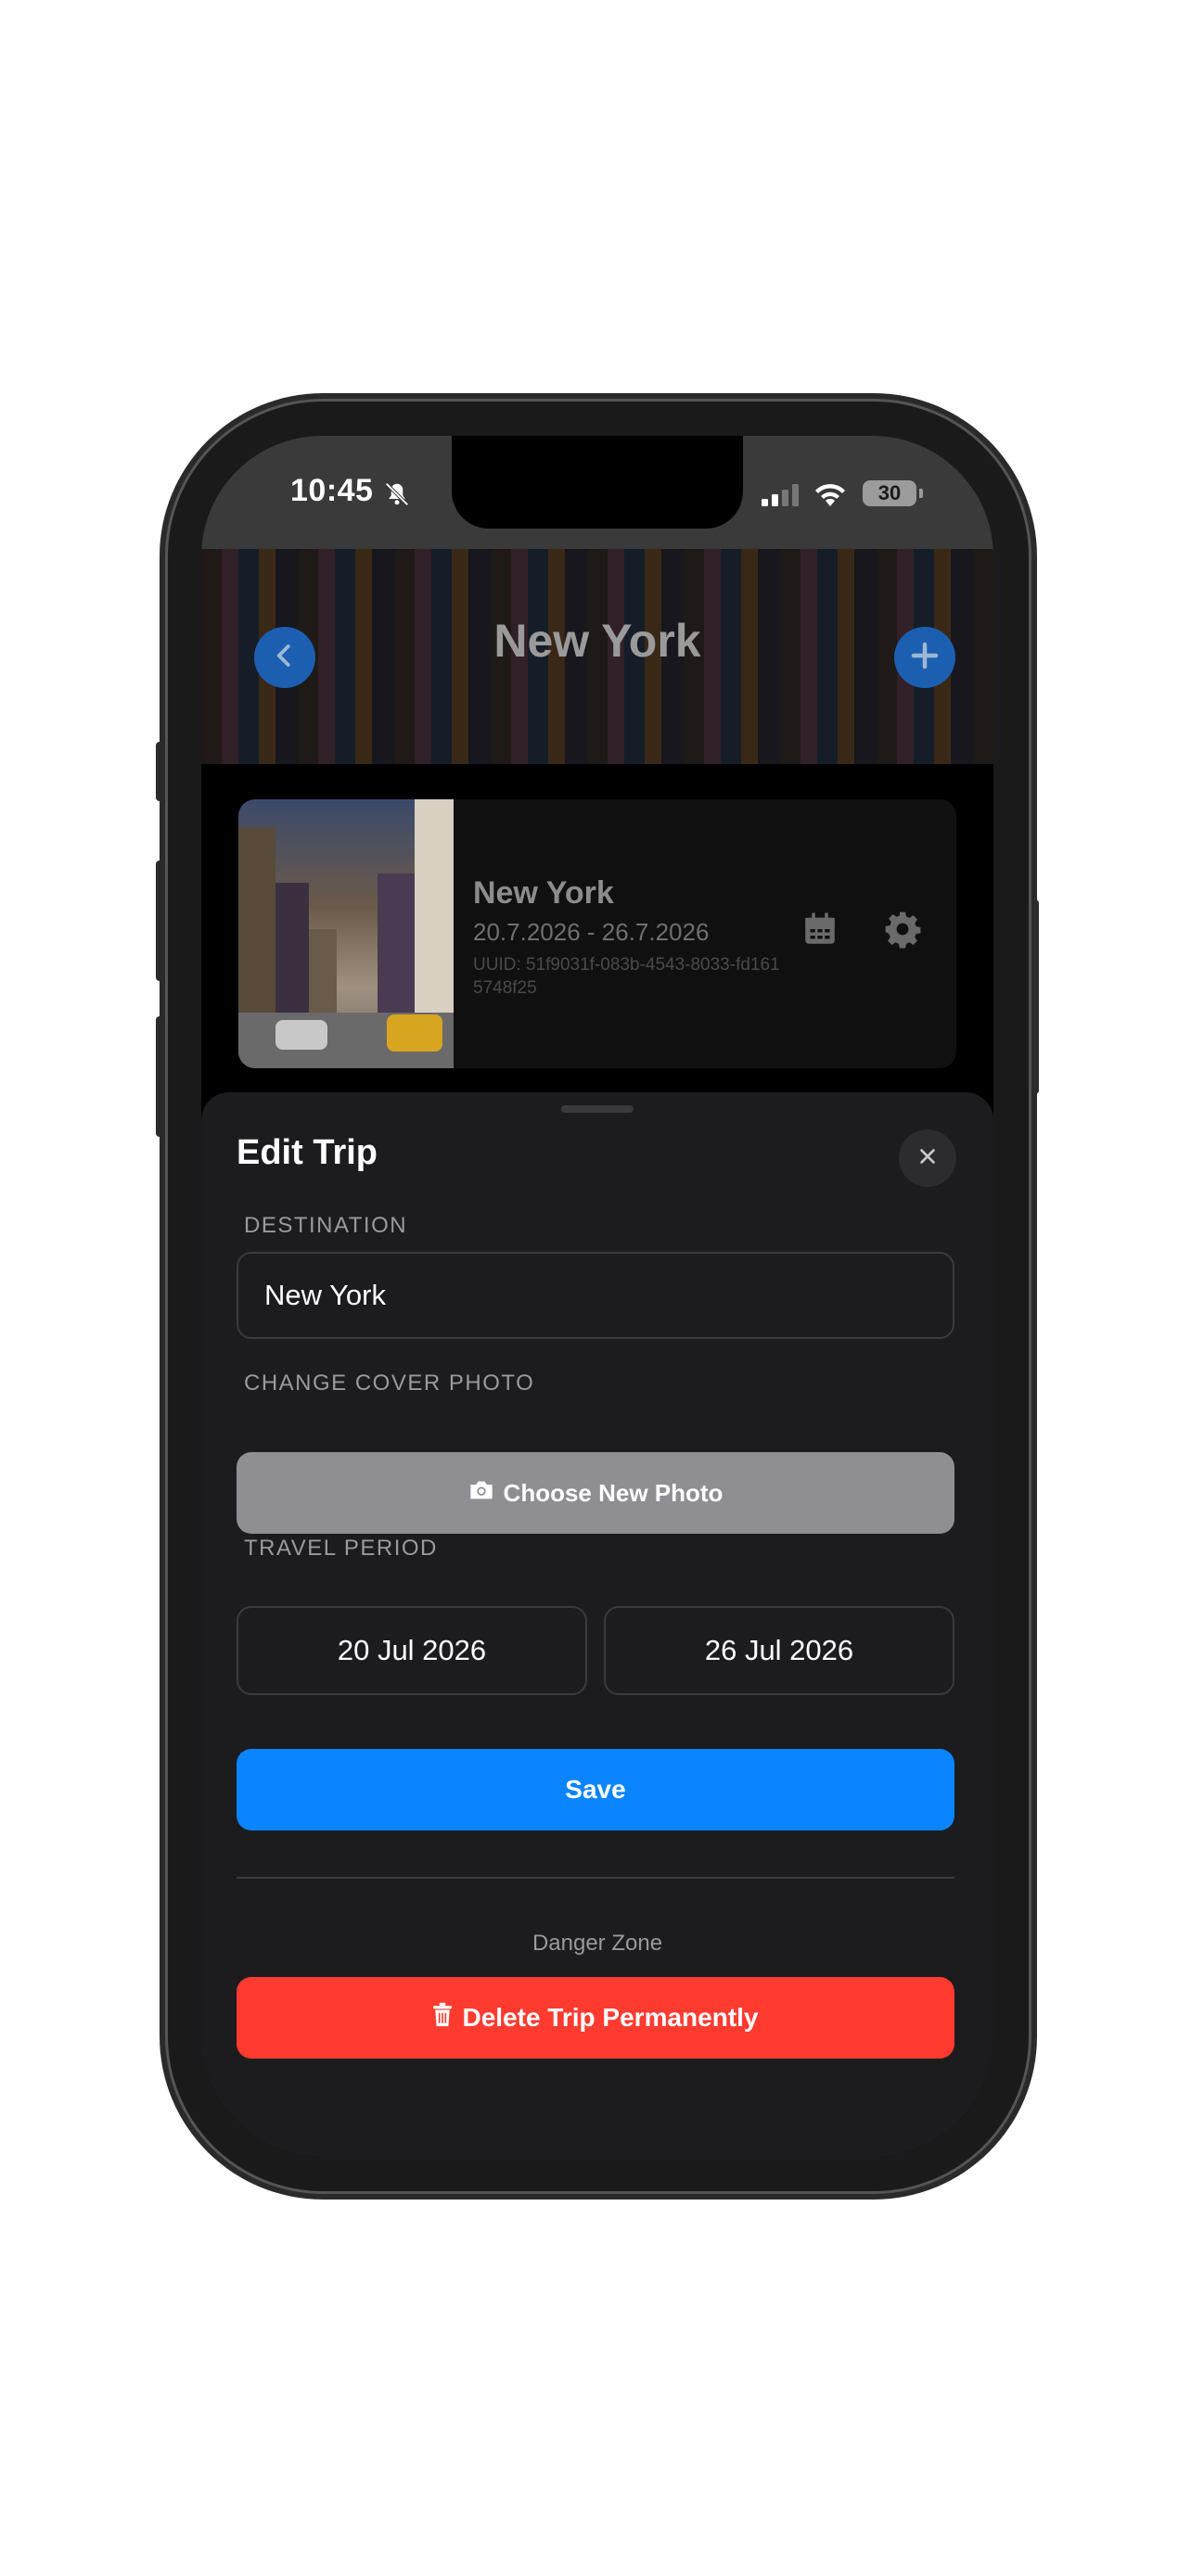  Describe the element at coordinates (543, 893) in the screenshot. I see `trip-name: New York` at that location.